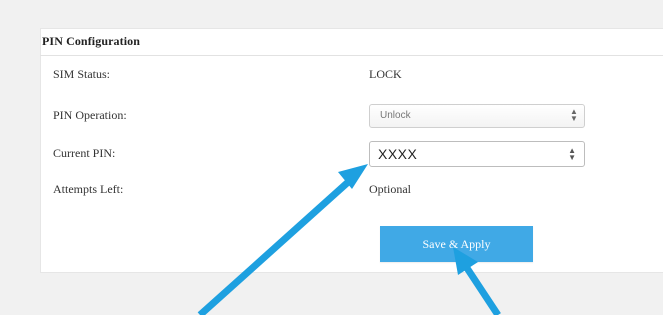 This screenshot has width=663, height=315. What do you see at coordinates (477, 116) in the screenshot?
I see `pin-operation-select: Unlock ▲ ▼` at bounding box center [477, 116].